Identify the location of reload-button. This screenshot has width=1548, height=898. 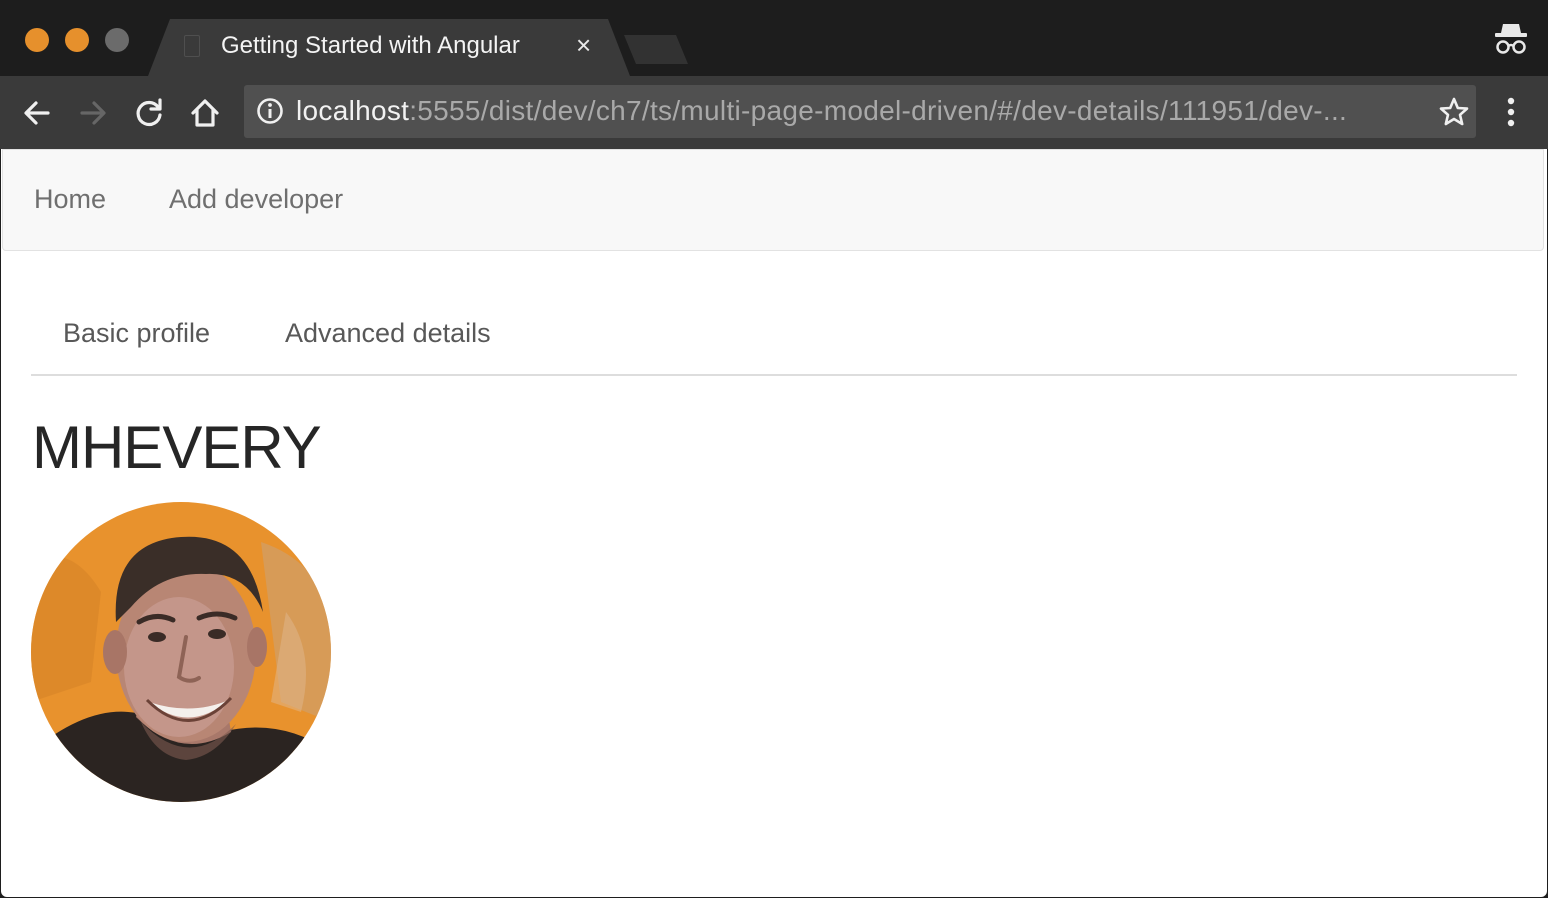
(149, 113).